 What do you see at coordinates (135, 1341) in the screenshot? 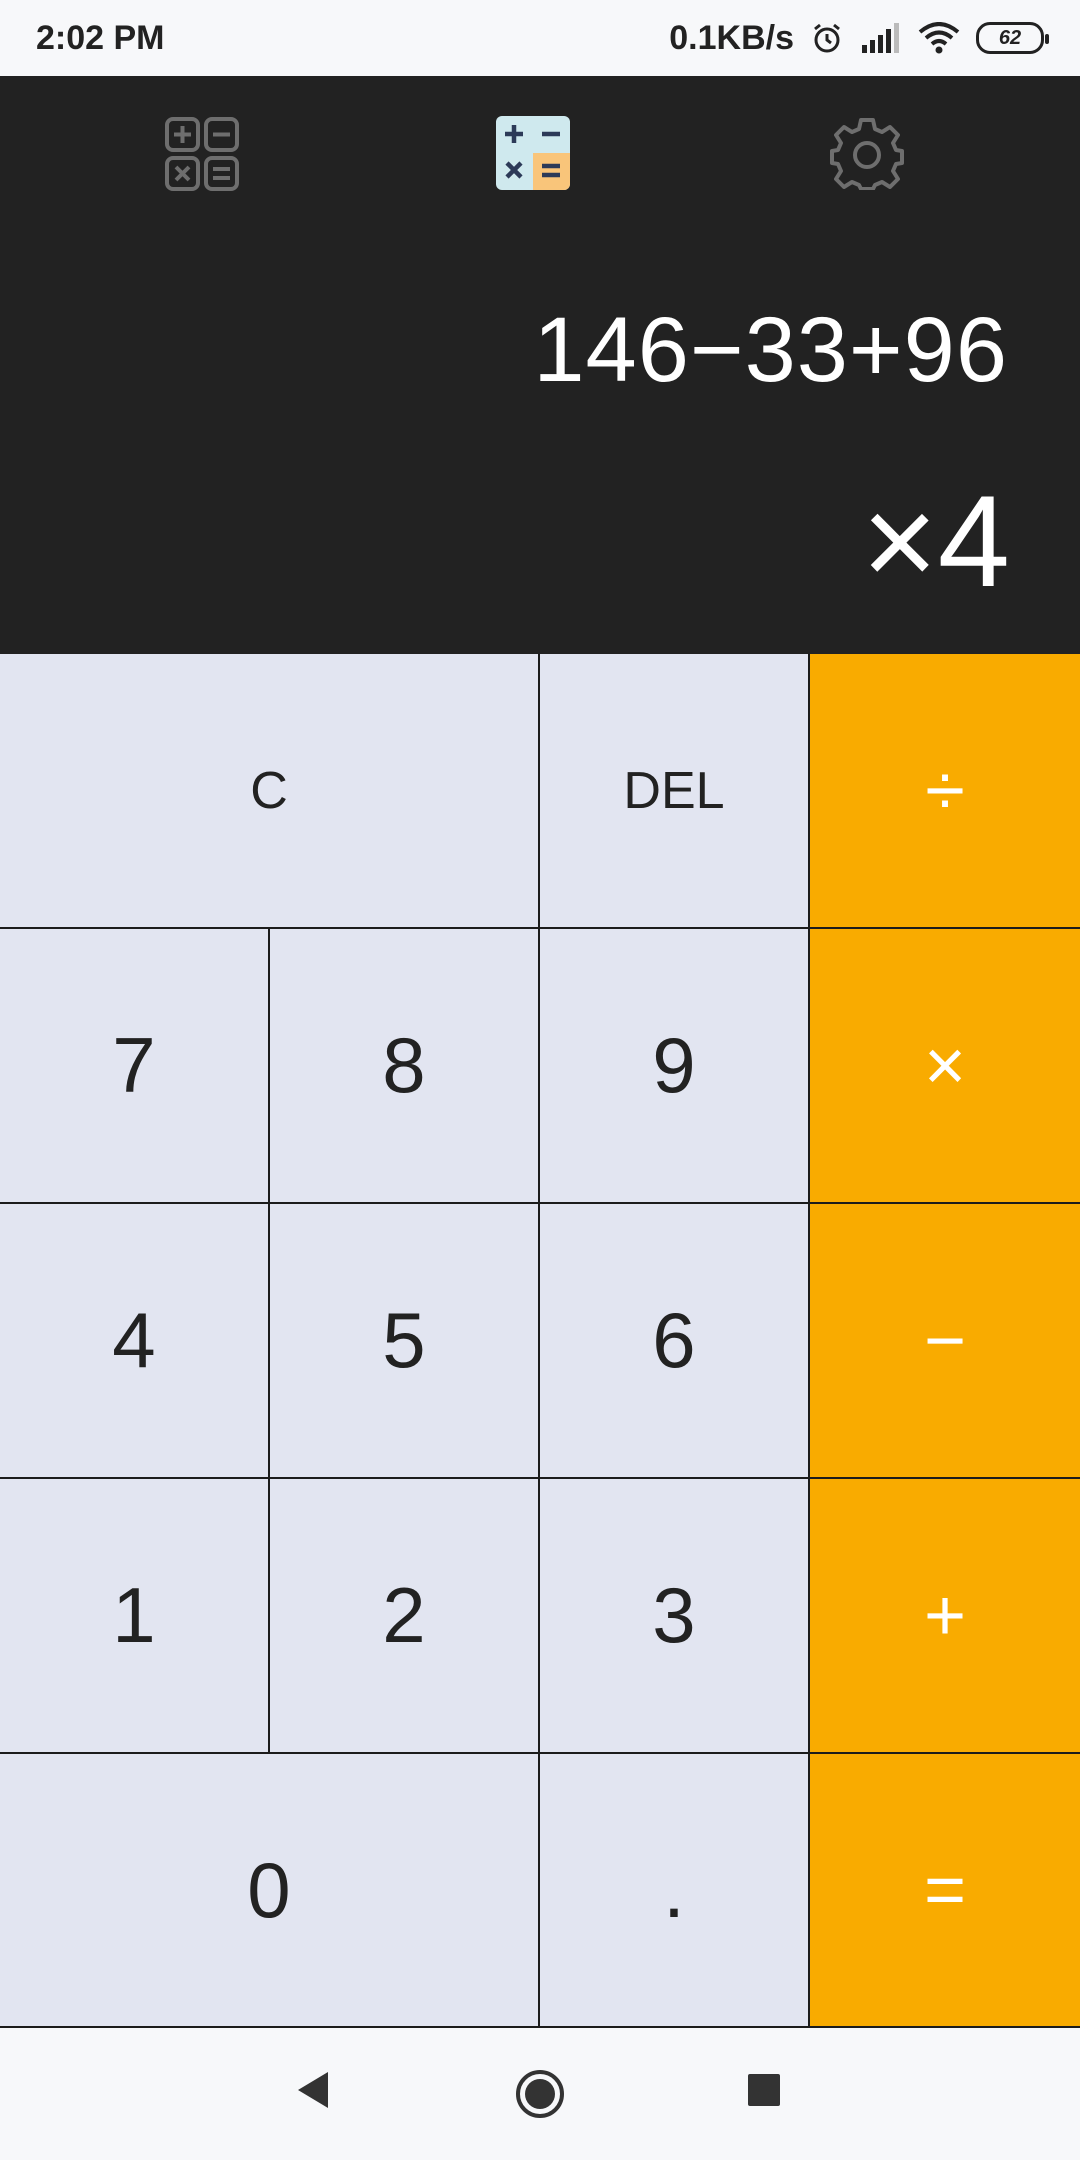
I see `digit-4-button: 4` at bounding box center [135, 1341].